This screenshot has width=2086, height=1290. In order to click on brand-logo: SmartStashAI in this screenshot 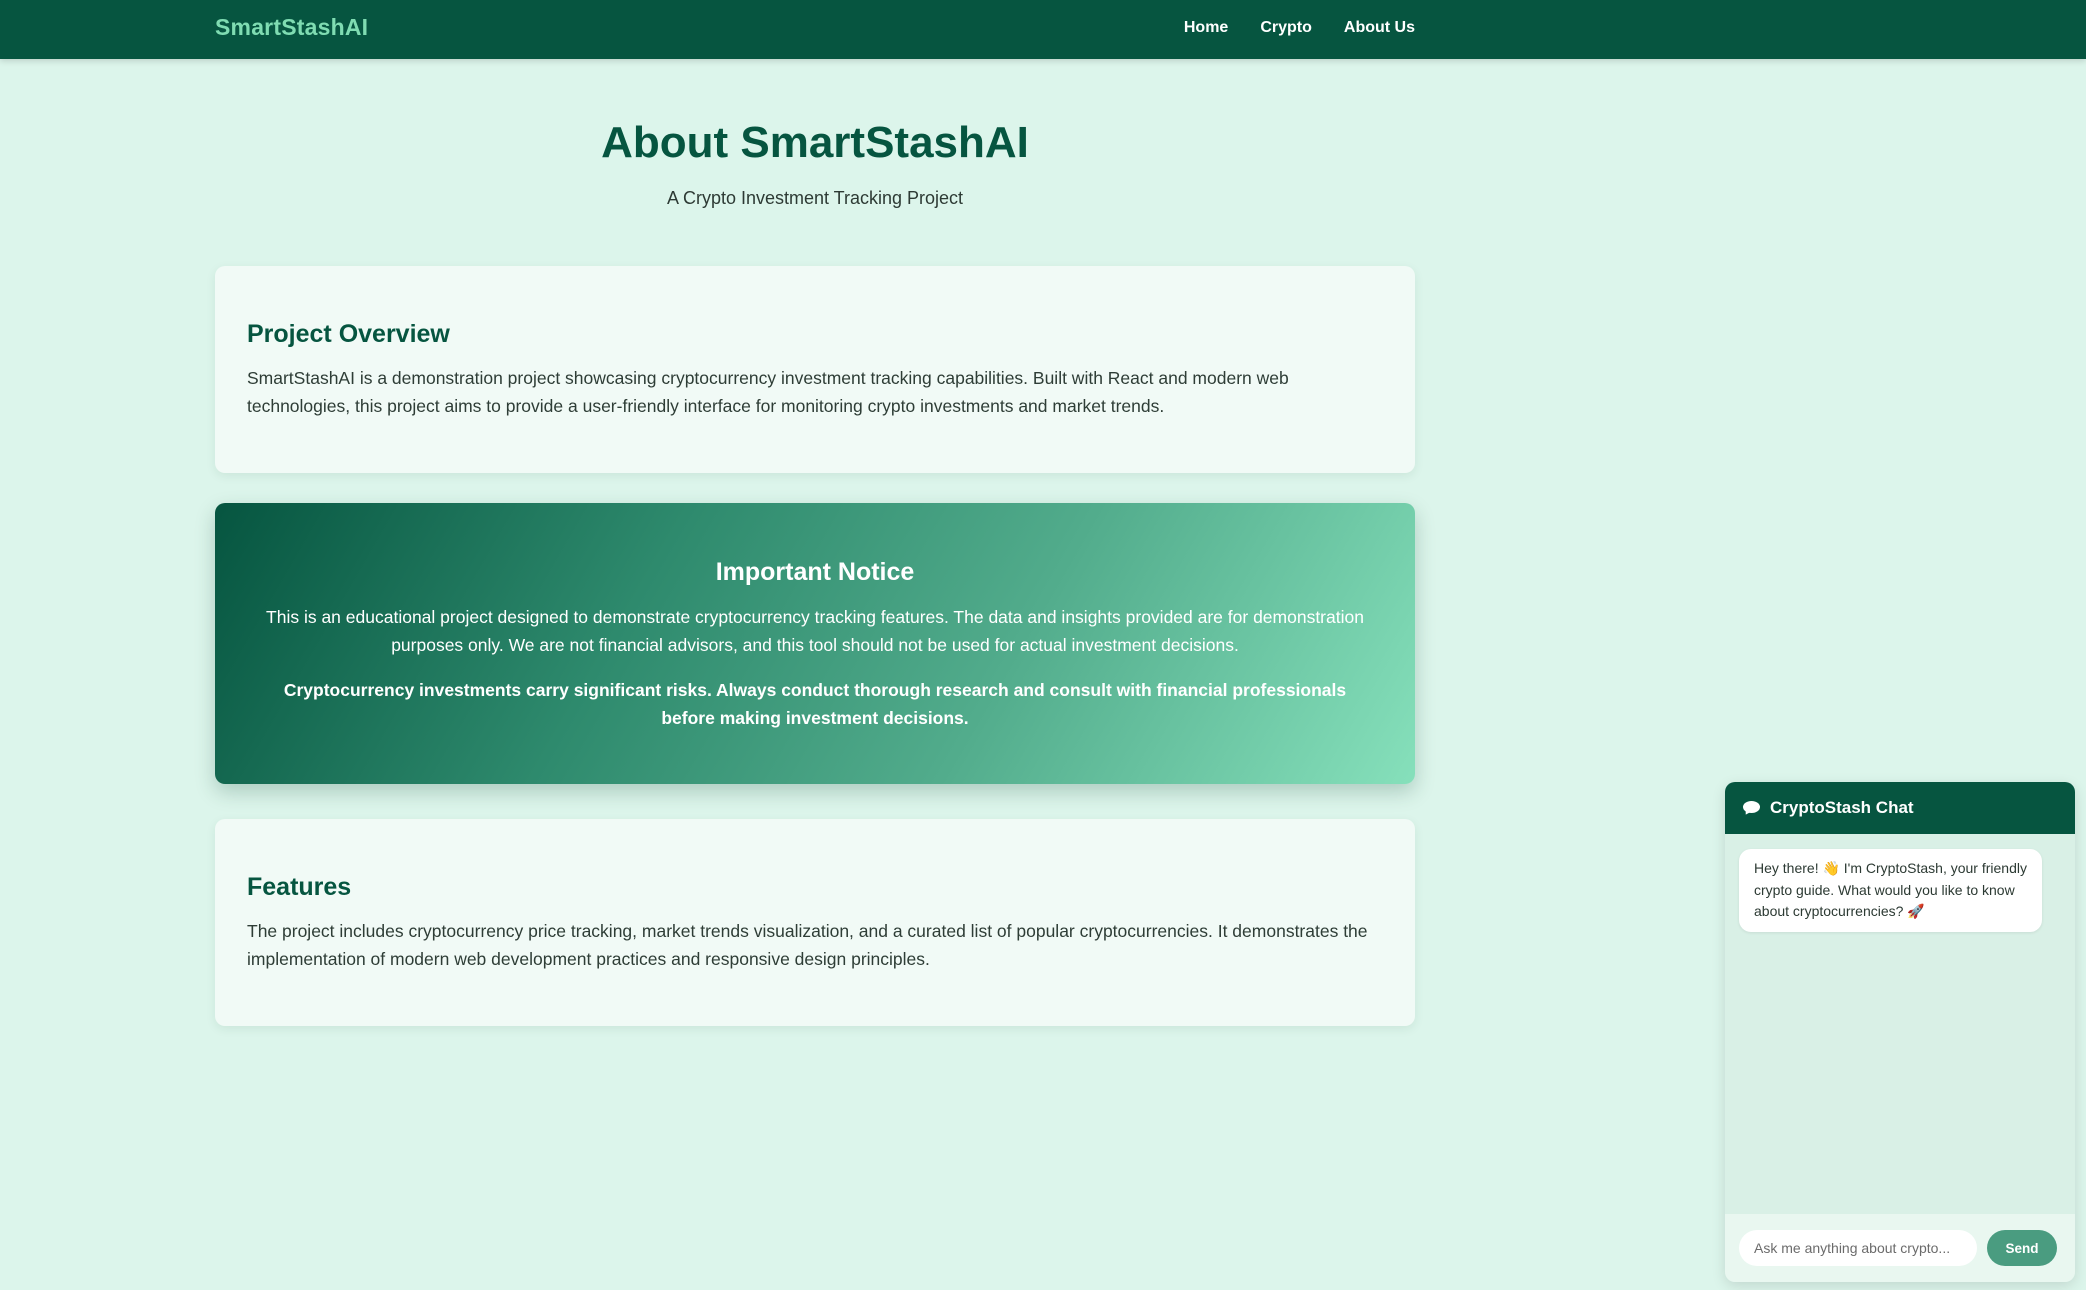, I will do `click(291, 27)`.